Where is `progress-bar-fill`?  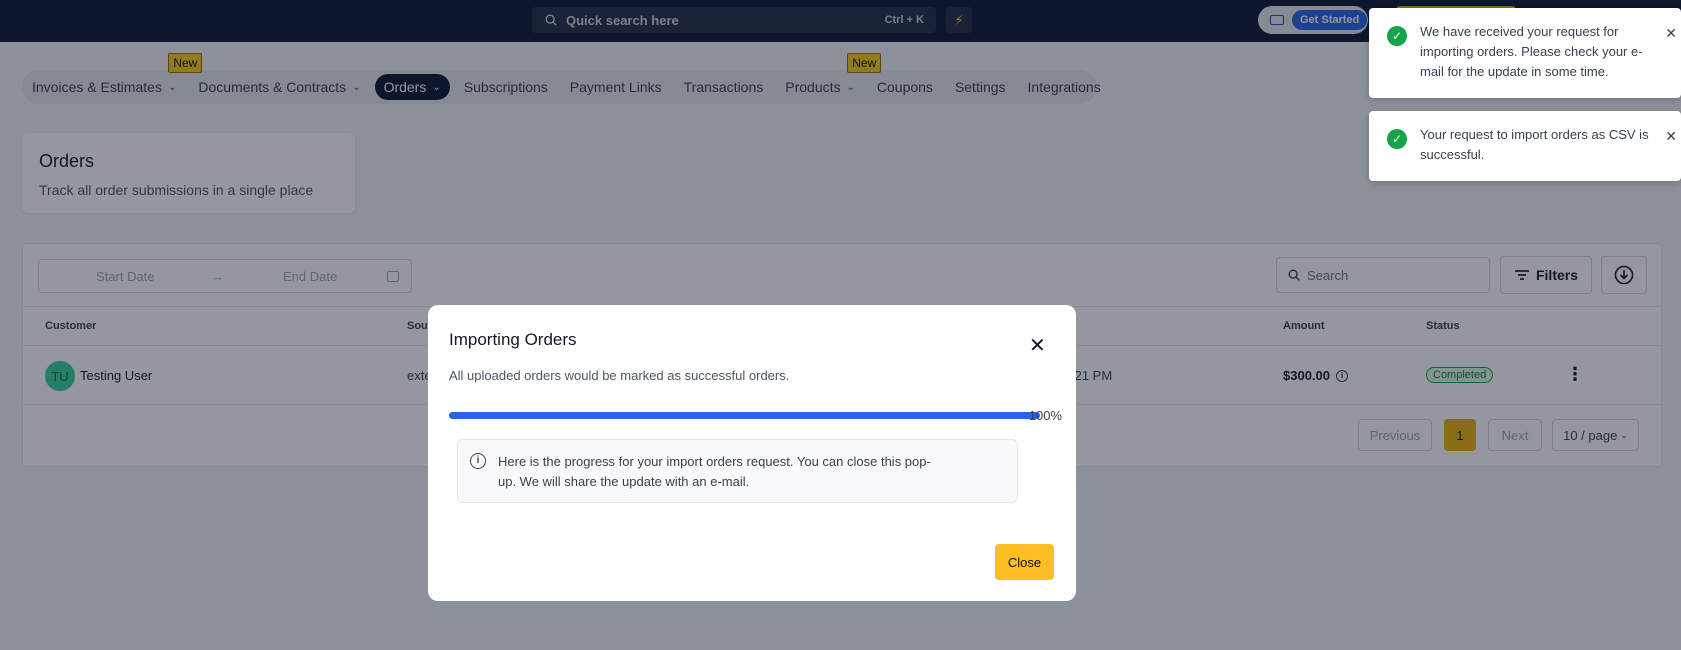 progress-bar-fill is located at coordinates (744, 415).